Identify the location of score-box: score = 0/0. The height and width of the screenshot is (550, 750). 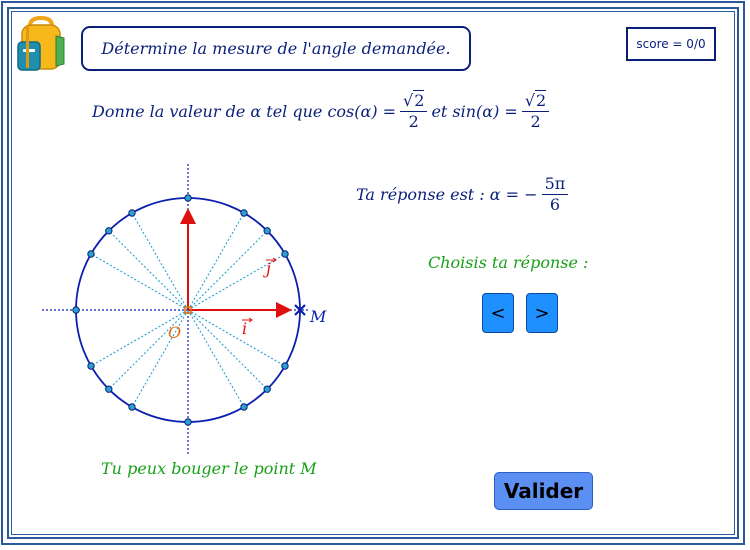
(671, 44).